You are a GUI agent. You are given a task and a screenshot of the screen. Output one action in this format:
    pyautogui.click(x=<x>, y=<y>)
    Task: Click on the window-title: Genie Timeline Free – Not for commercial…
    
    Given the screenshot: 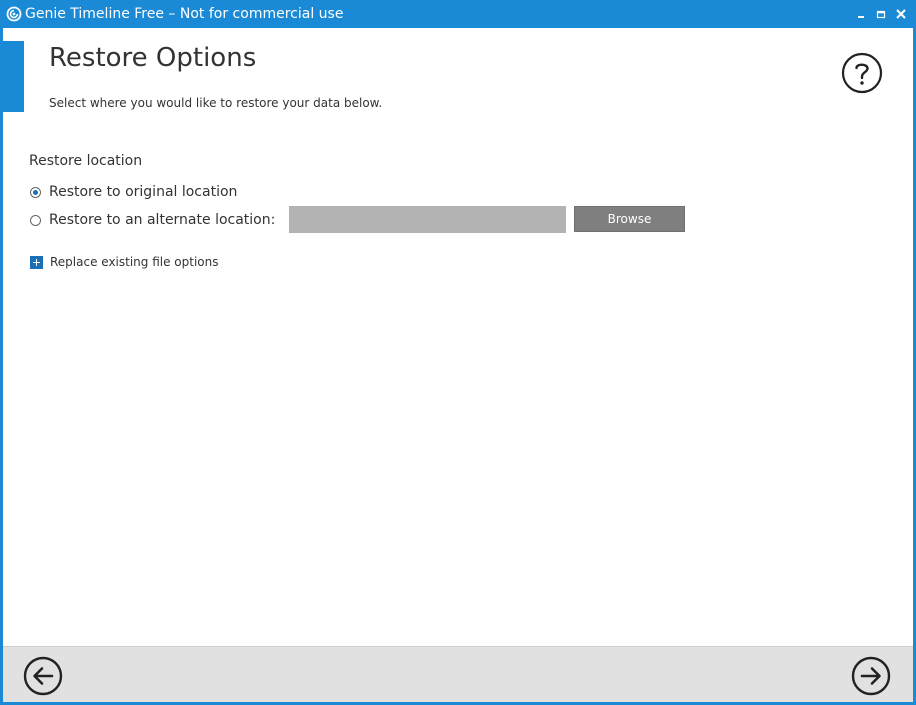 What is the action you would take?
    pyautogui.click(x=184, y=14)
    